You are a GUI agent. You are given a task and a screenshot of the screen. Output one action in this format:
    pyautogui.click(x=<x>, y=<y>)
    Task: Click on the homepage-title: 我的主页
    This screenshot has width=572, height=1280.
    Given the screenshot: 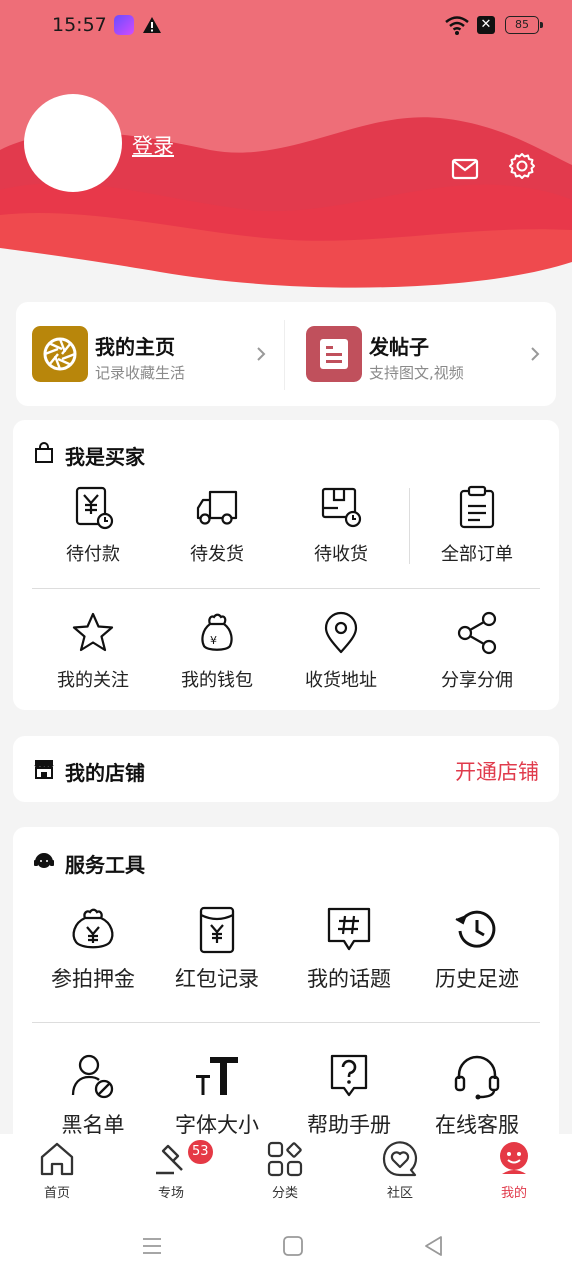 What is the action you would take?
    pyautogui.click(x=135, y=347)
    